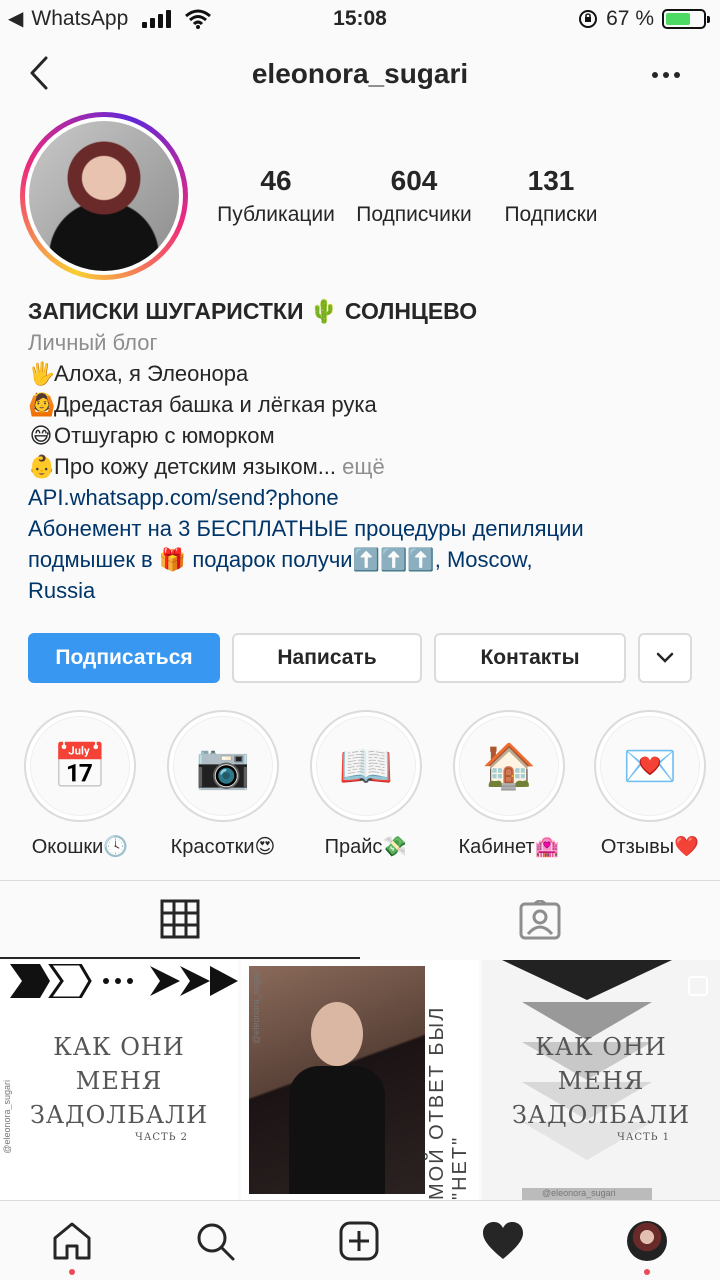 Image resolution: width=720 pixels, height=1280 pixels. I want to click on stat-following-label: Подписки, so click(551, 214).